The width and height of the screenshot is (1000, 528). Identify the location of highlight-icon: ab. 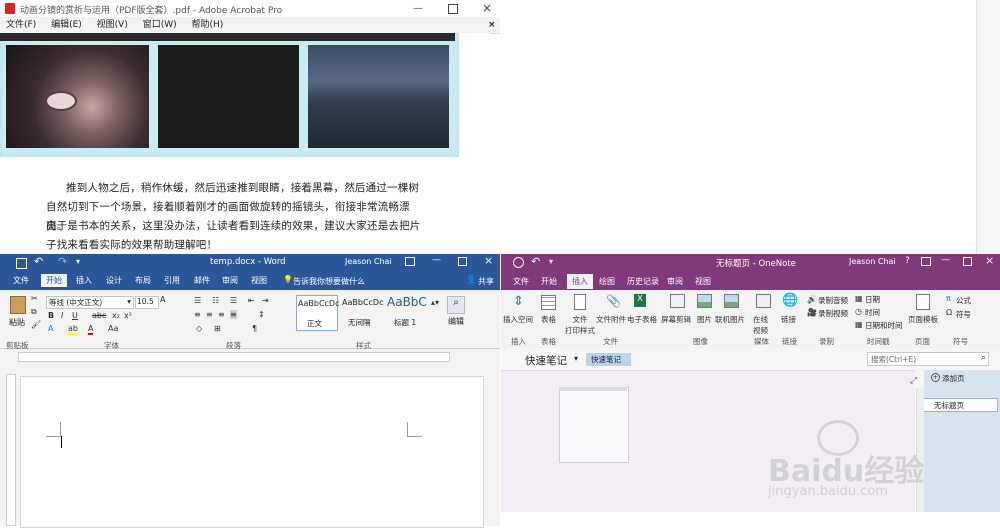
(73, 329).